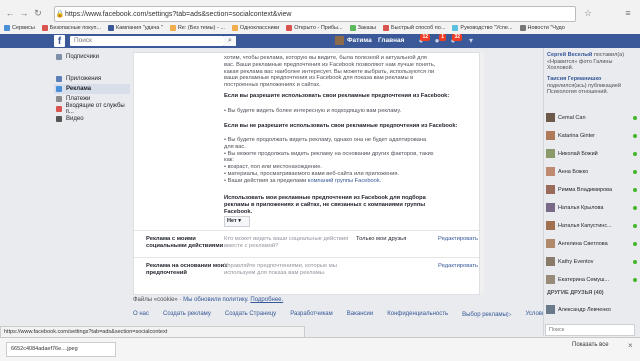 The image size is (640, 361). Describe the element at coordinates (187, 314) in the screenshot. I see `footer-link: Создать рекламу` at that location.